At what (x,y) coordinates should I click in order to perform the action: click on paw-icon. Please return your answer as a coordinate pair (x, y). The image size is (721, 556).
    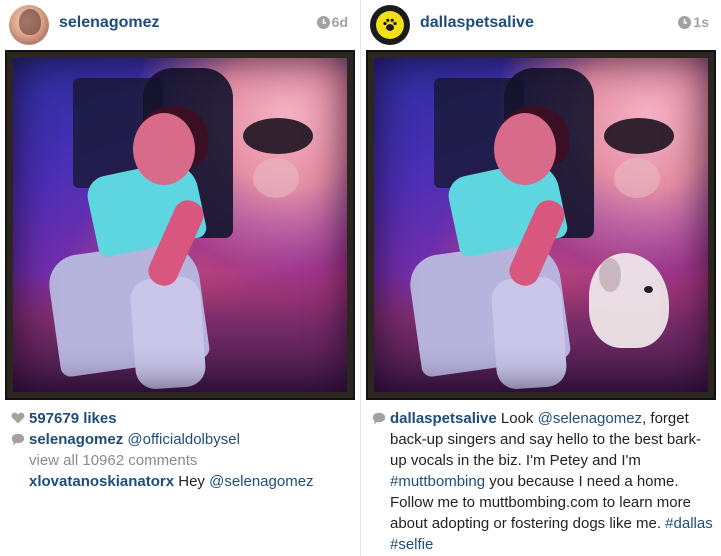
    Looking at the image, I should click on (390, 24).